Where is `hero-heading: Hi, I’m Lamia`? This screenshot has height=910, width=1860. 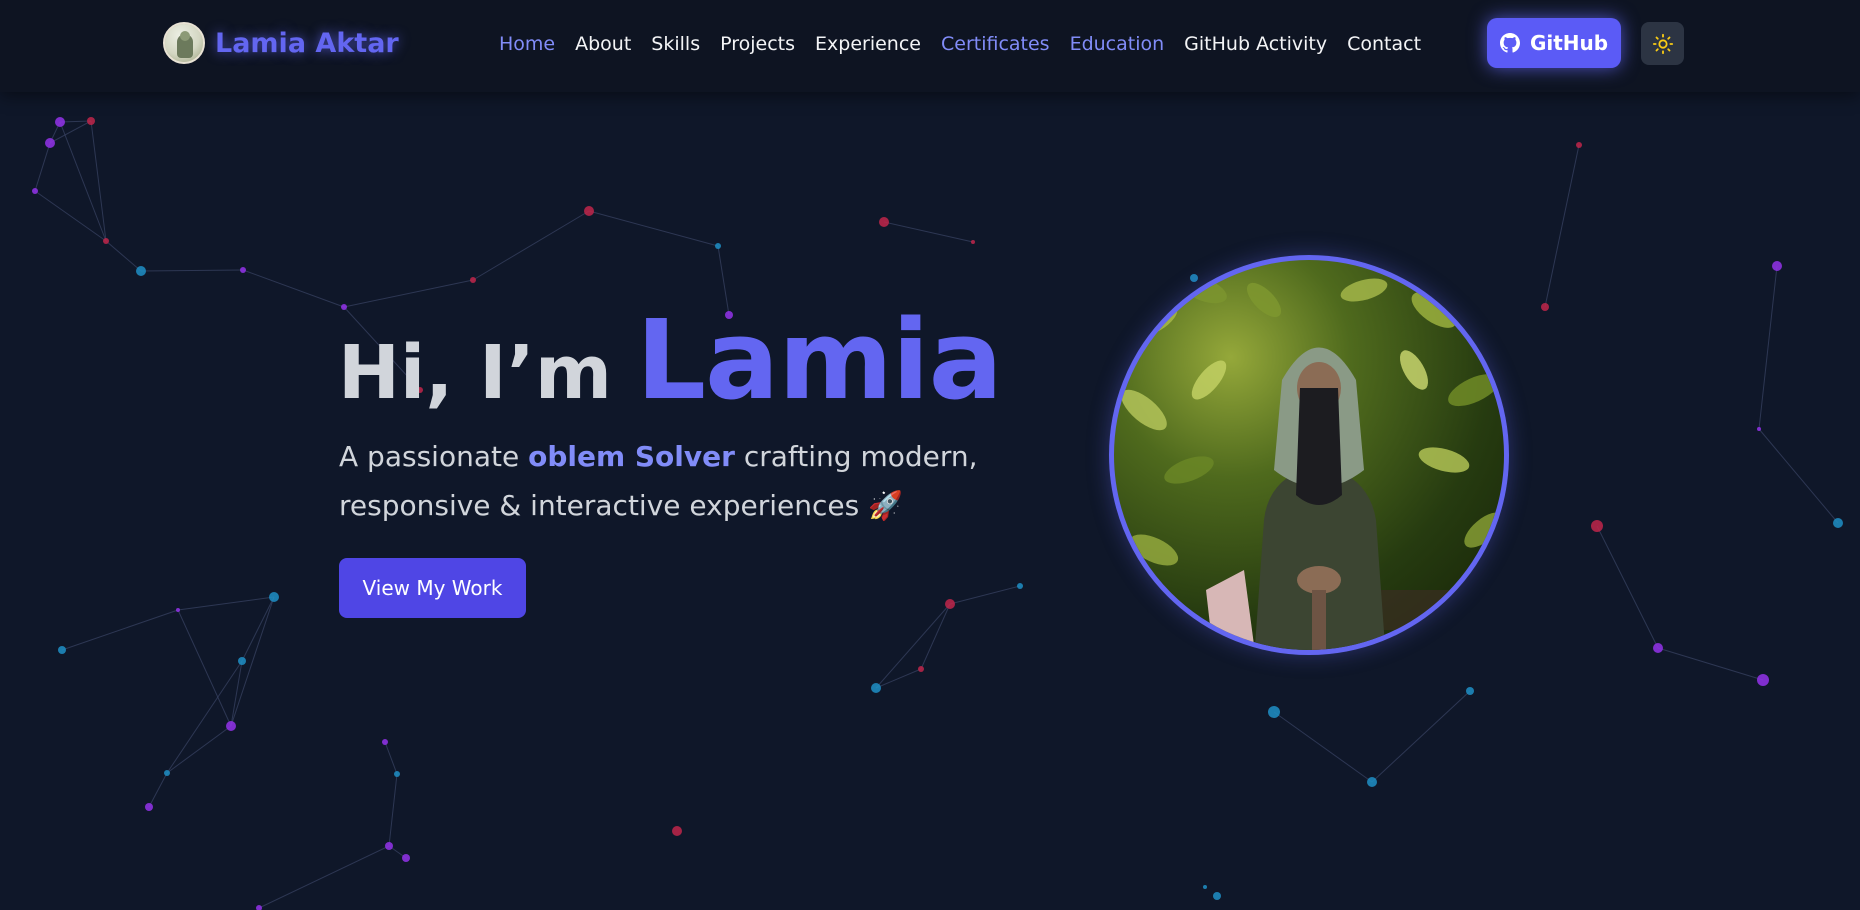
hero-heading: Hi, I’m Lamia is located at coordinates (670, 360).